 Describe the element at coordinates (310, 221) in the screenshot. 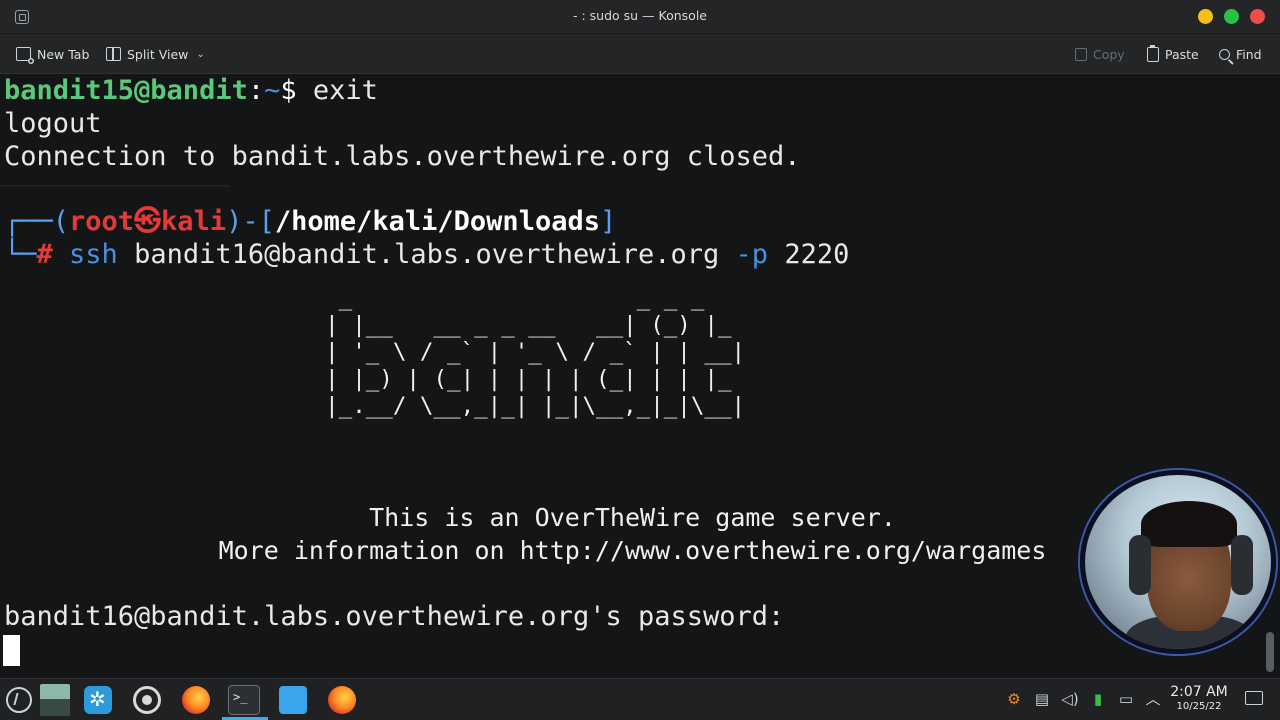

I see `kali-prompt-header: ┌──(root㉿kali)-[/home/kali/Downloads]` at that location.